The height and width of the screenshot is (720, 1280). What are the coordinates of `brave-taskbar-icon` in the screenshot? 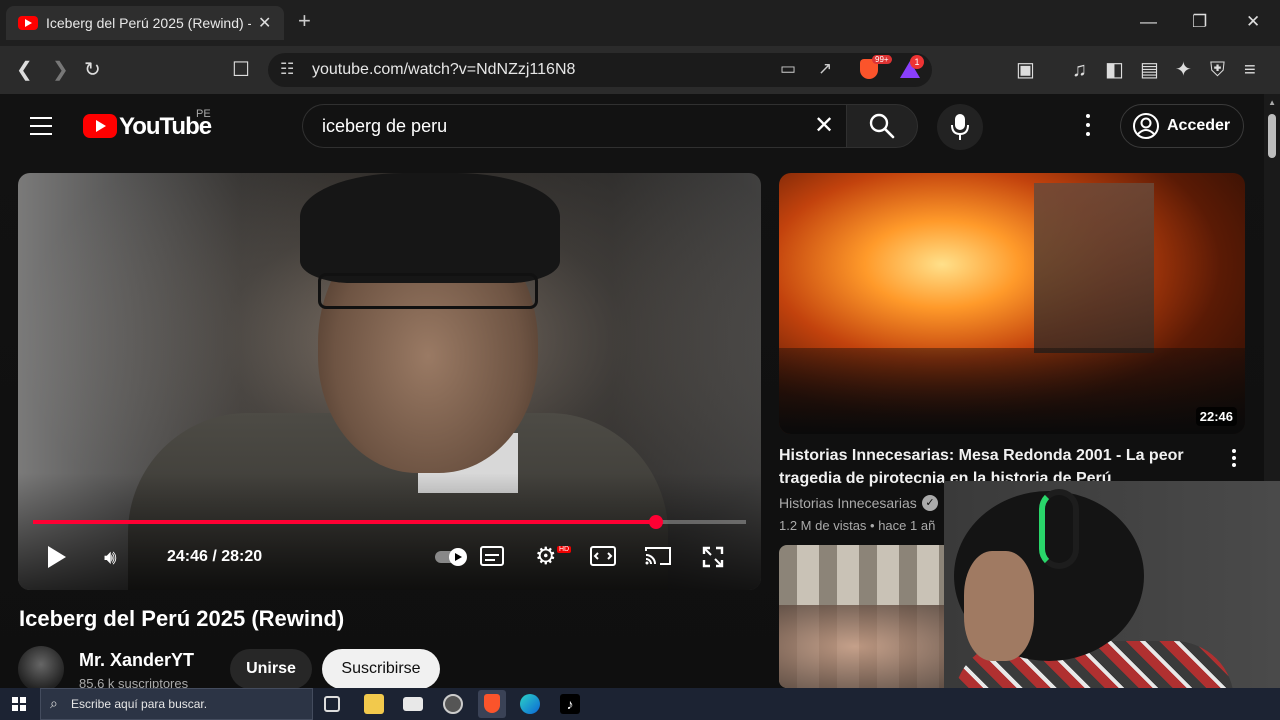 It's located at (492, 703).